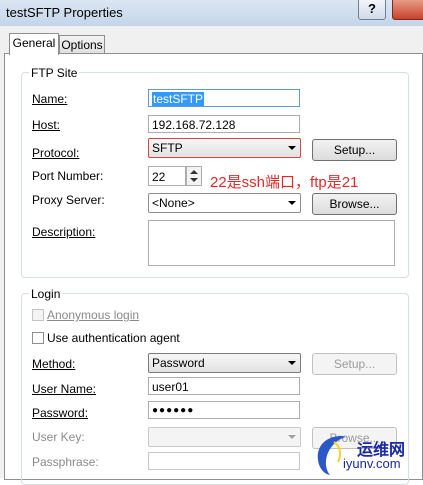 The image size is (423, 485). I want to click on name-label: Name:, so click(50, 99).